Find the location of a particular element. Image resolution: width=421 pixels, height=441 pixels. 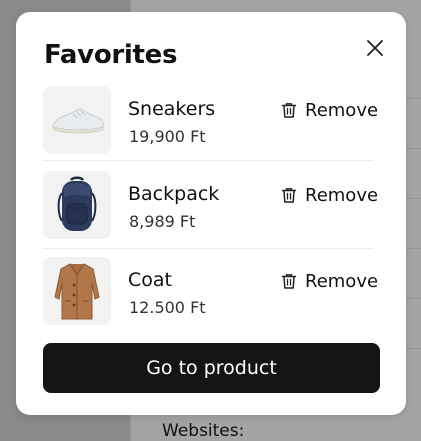

favorite-item: Backpack 8,989 Ft Remove is located at coordinates (210, 206).